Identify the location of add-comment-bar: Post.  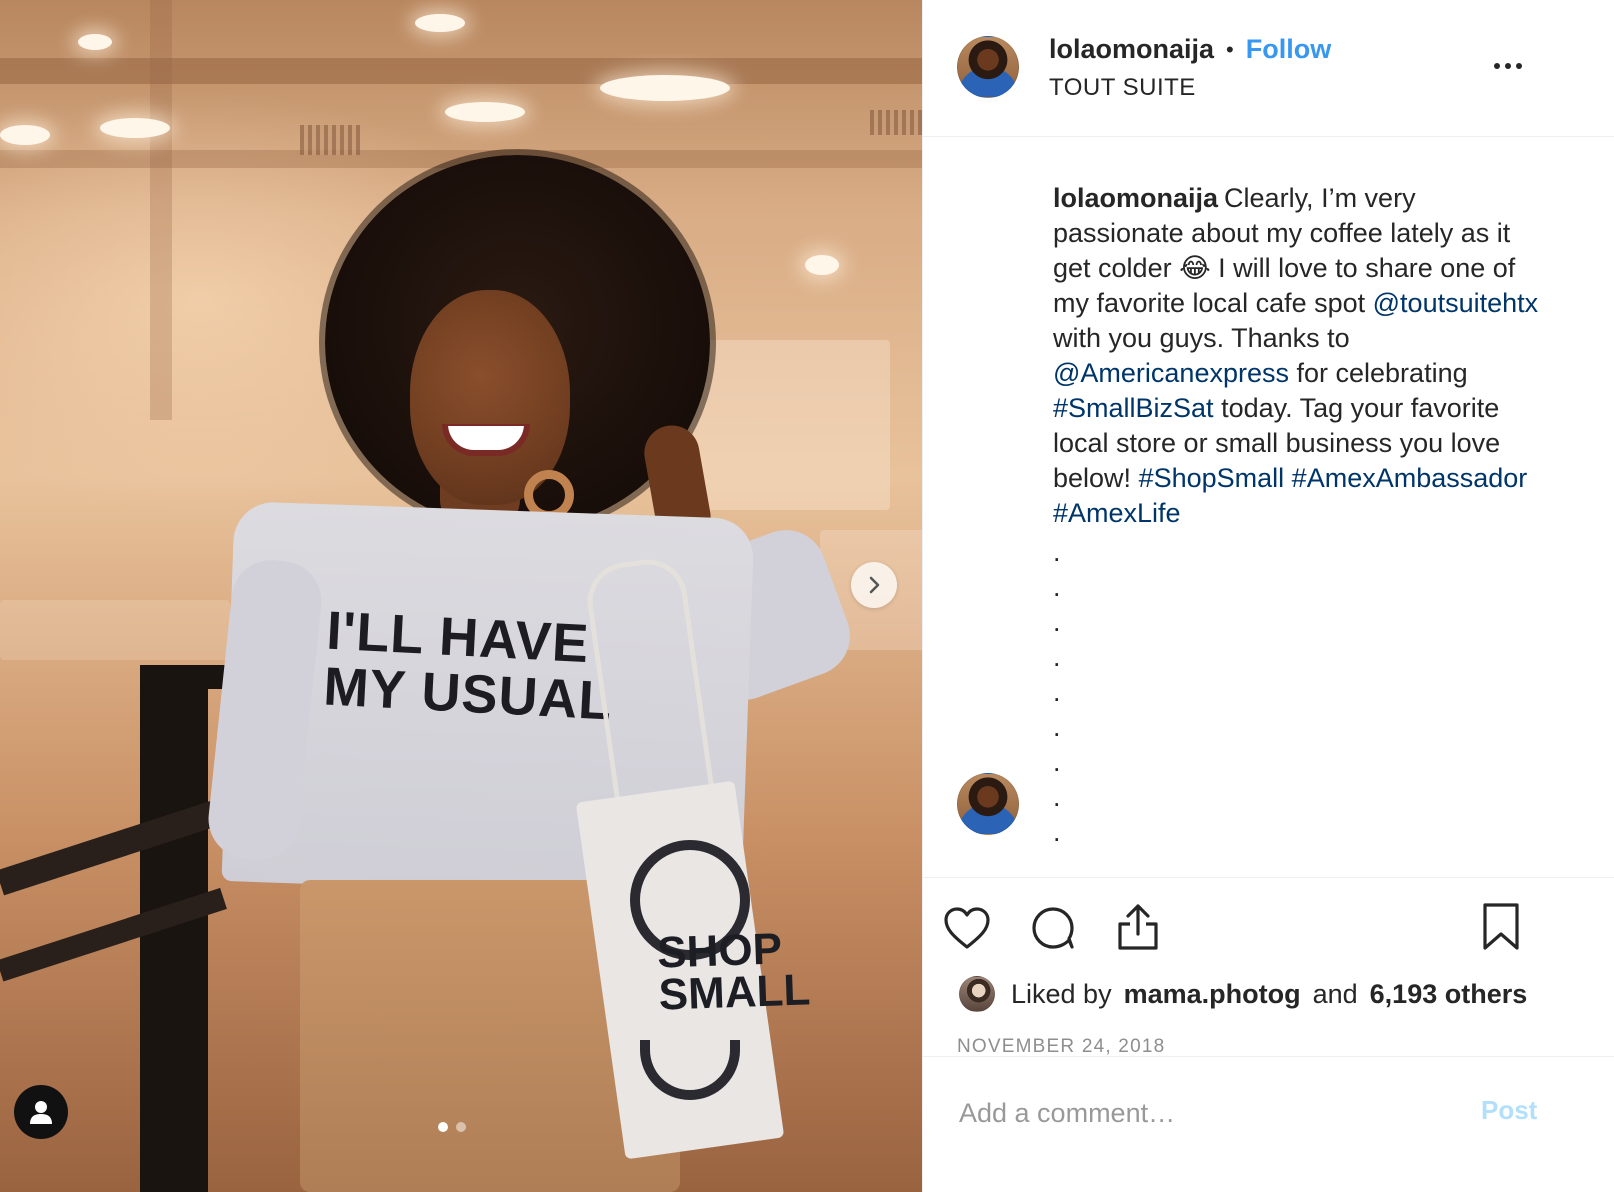
(1268, 1120).